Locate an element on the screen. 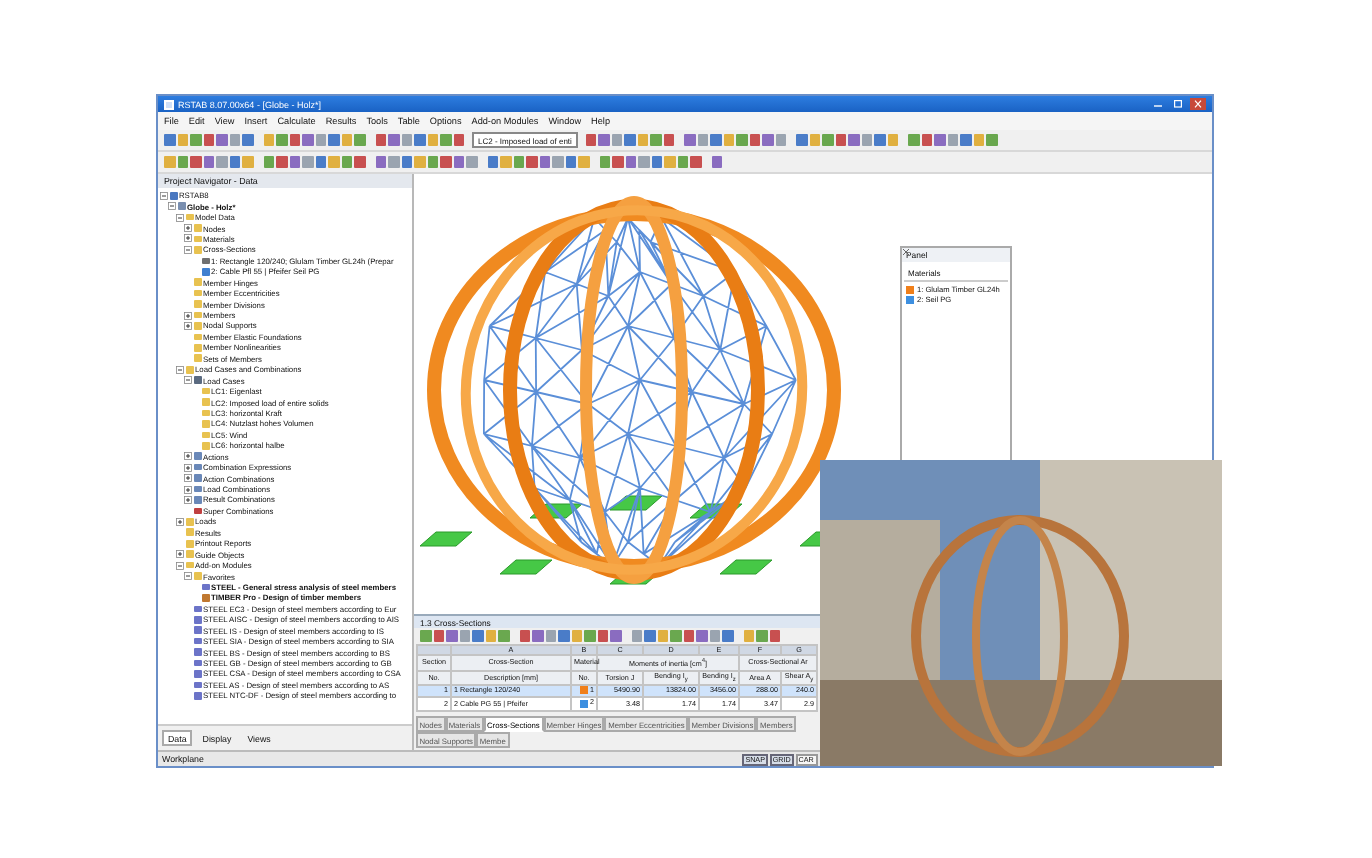 The width and height of the screenshot is (1372, 858). maximize-icon is located at coordinates (1178, 104).